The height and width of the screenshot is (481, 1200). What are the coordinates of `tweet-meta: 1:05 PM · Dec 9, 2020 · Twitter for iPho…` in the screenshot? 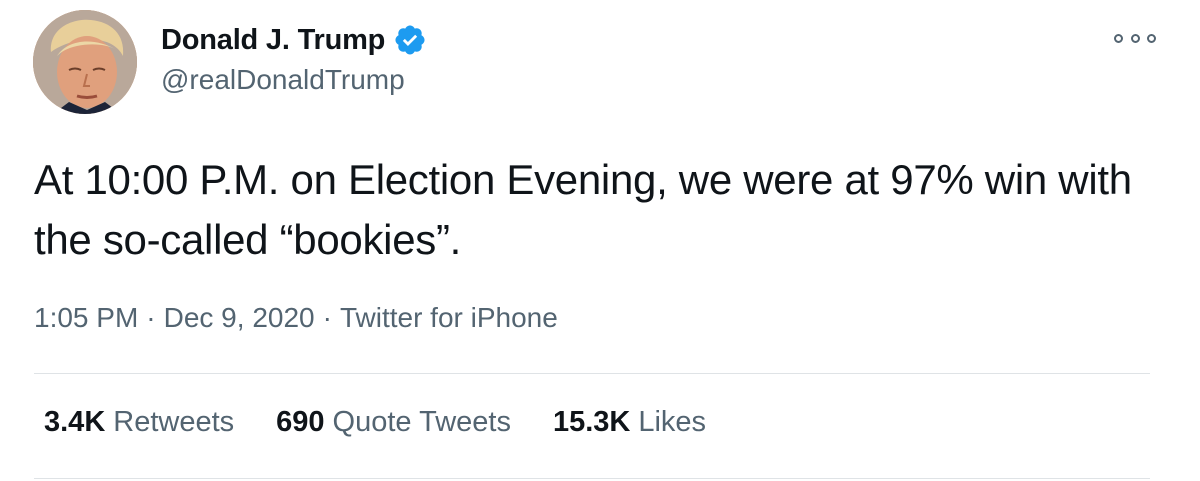 It's located at (296, 318).